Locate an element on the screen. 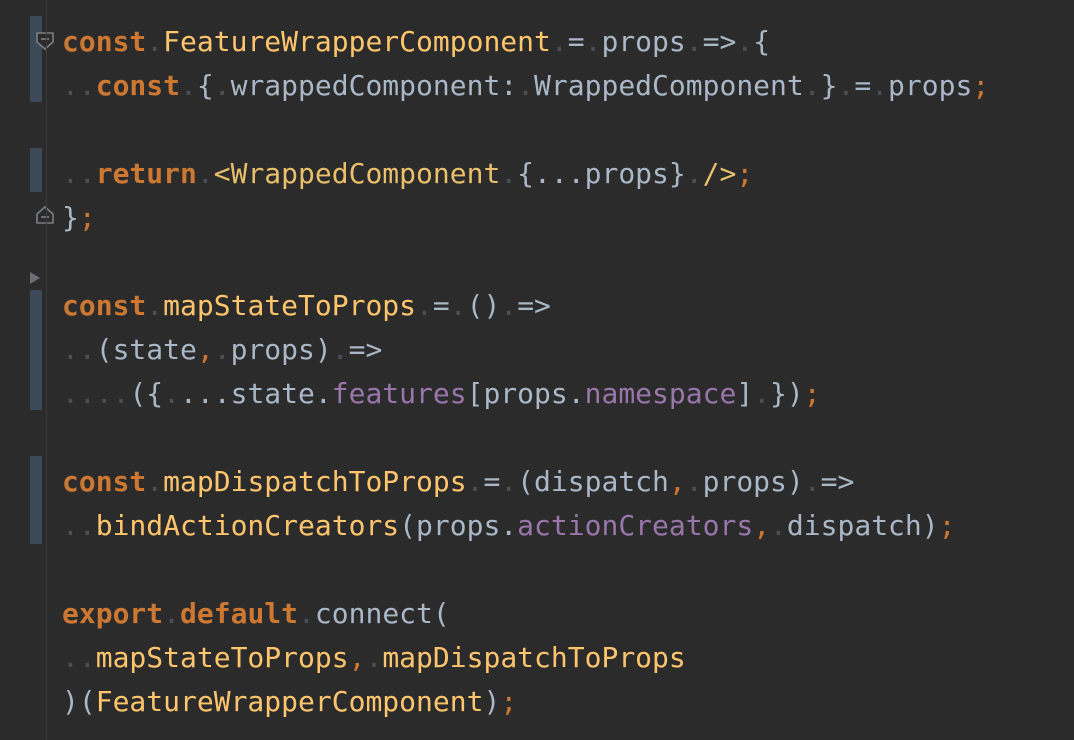 The height and width of the screenshot is (740, 1074). code-token: features is located at coordinates (399, 393).